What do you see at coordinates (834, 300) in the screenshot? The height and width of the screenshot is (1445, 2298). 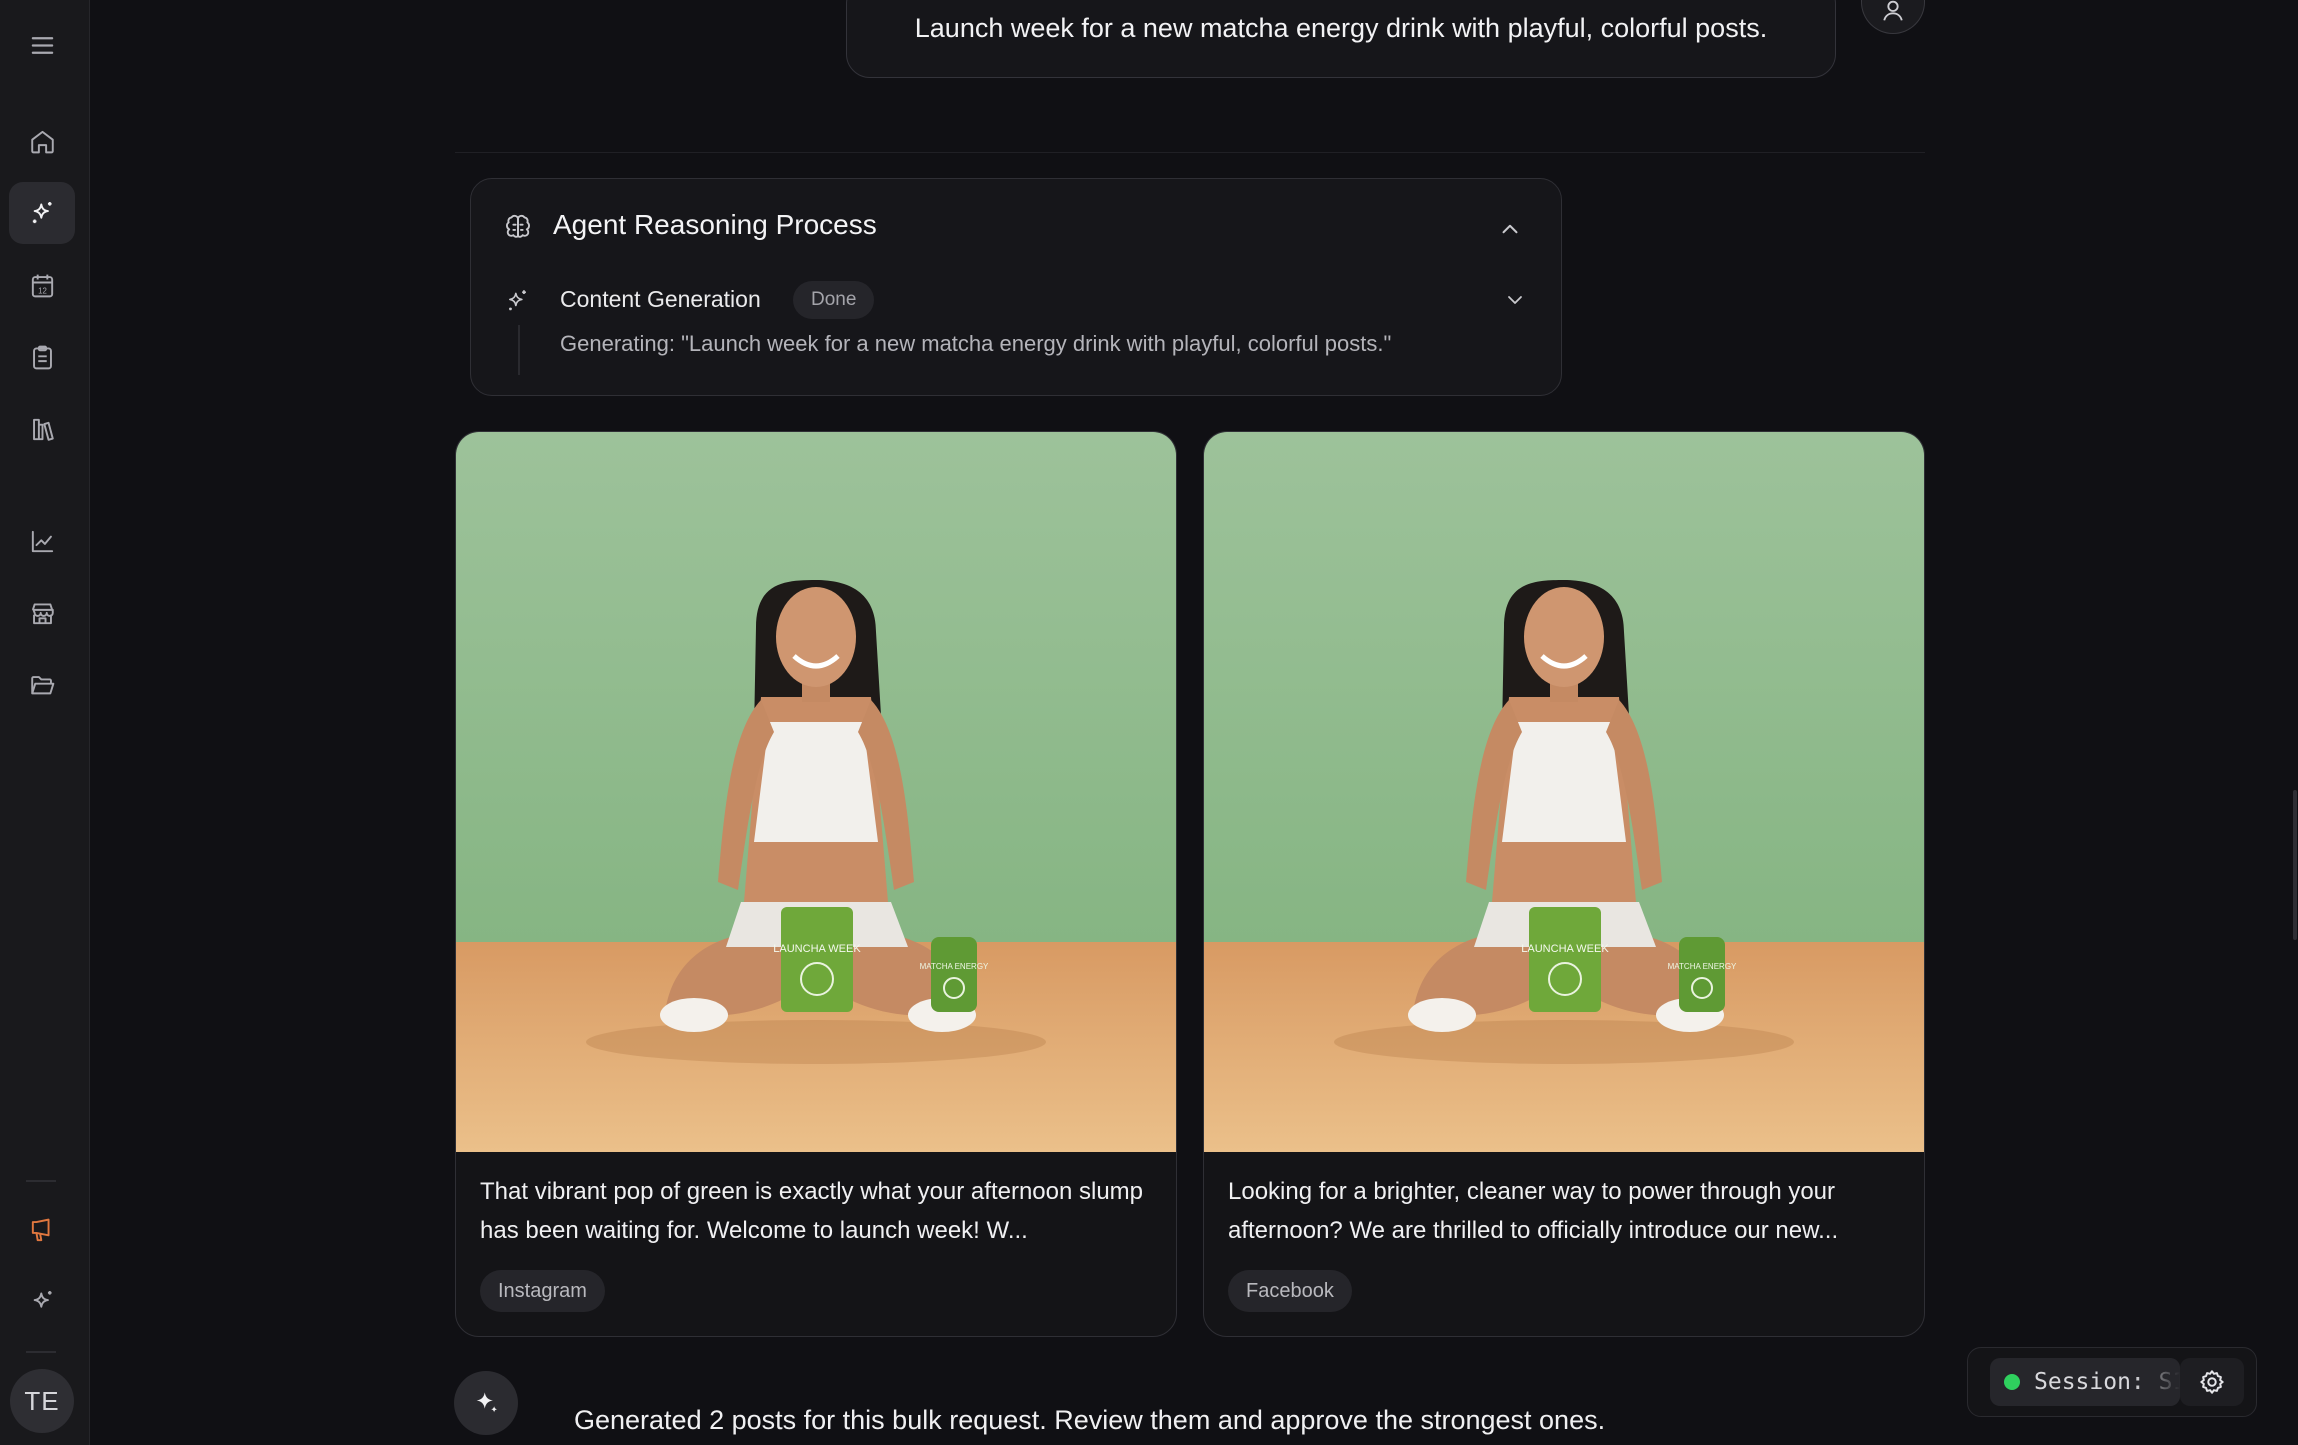 I see `status-badge: Done` at bounding box center [834, 300].